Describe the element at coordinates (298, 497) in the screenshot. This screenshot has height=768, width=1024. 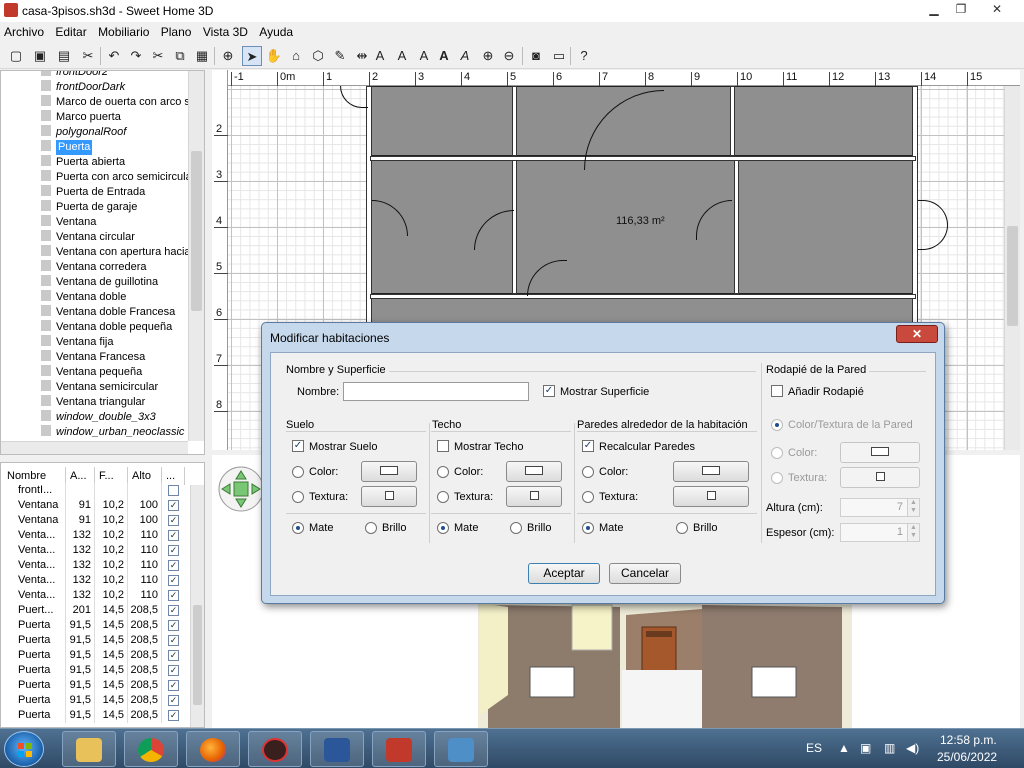
I see `floor-texture-radio` at that location.